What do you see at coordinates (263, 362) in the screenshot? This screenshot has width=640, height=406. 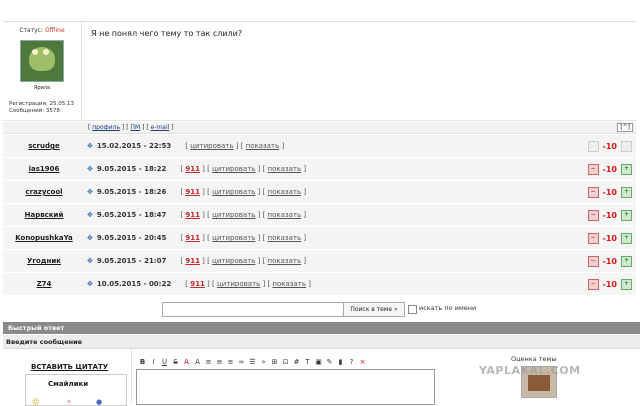 I see `quote-icon: »` at bounding box center [263, 362].